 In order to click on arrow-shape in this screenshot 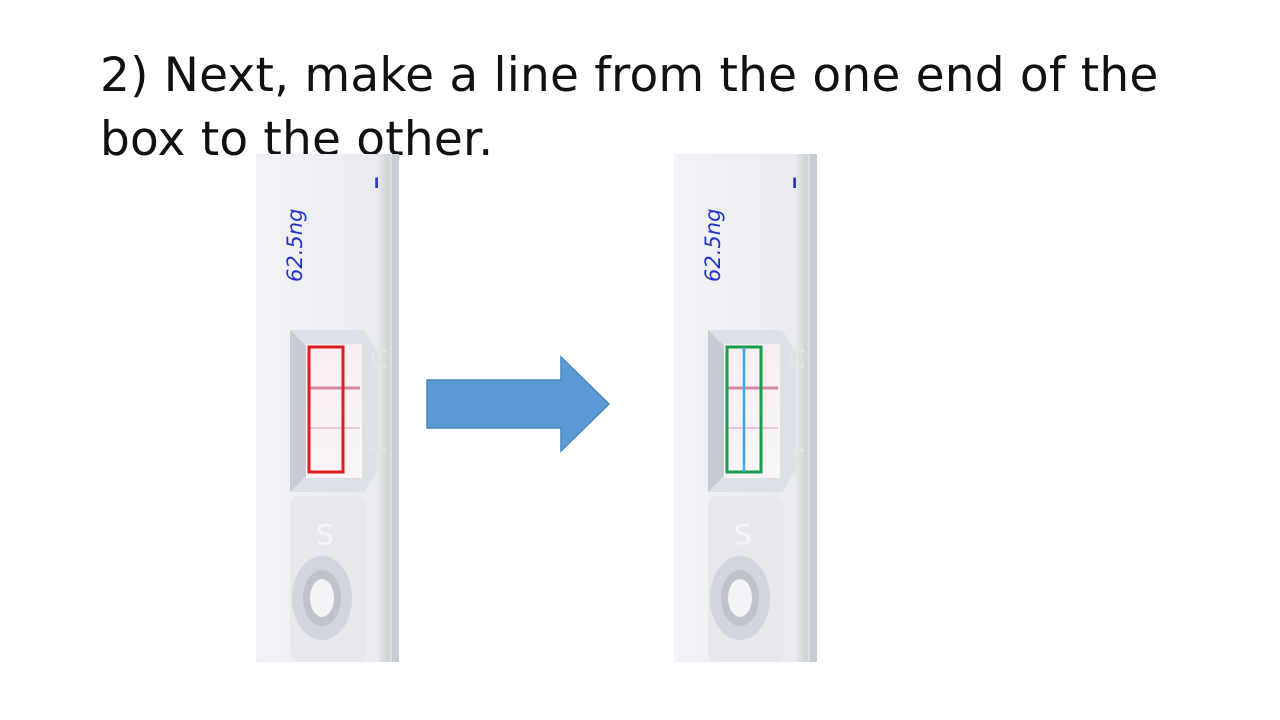, I will do `click(518, 404)`.